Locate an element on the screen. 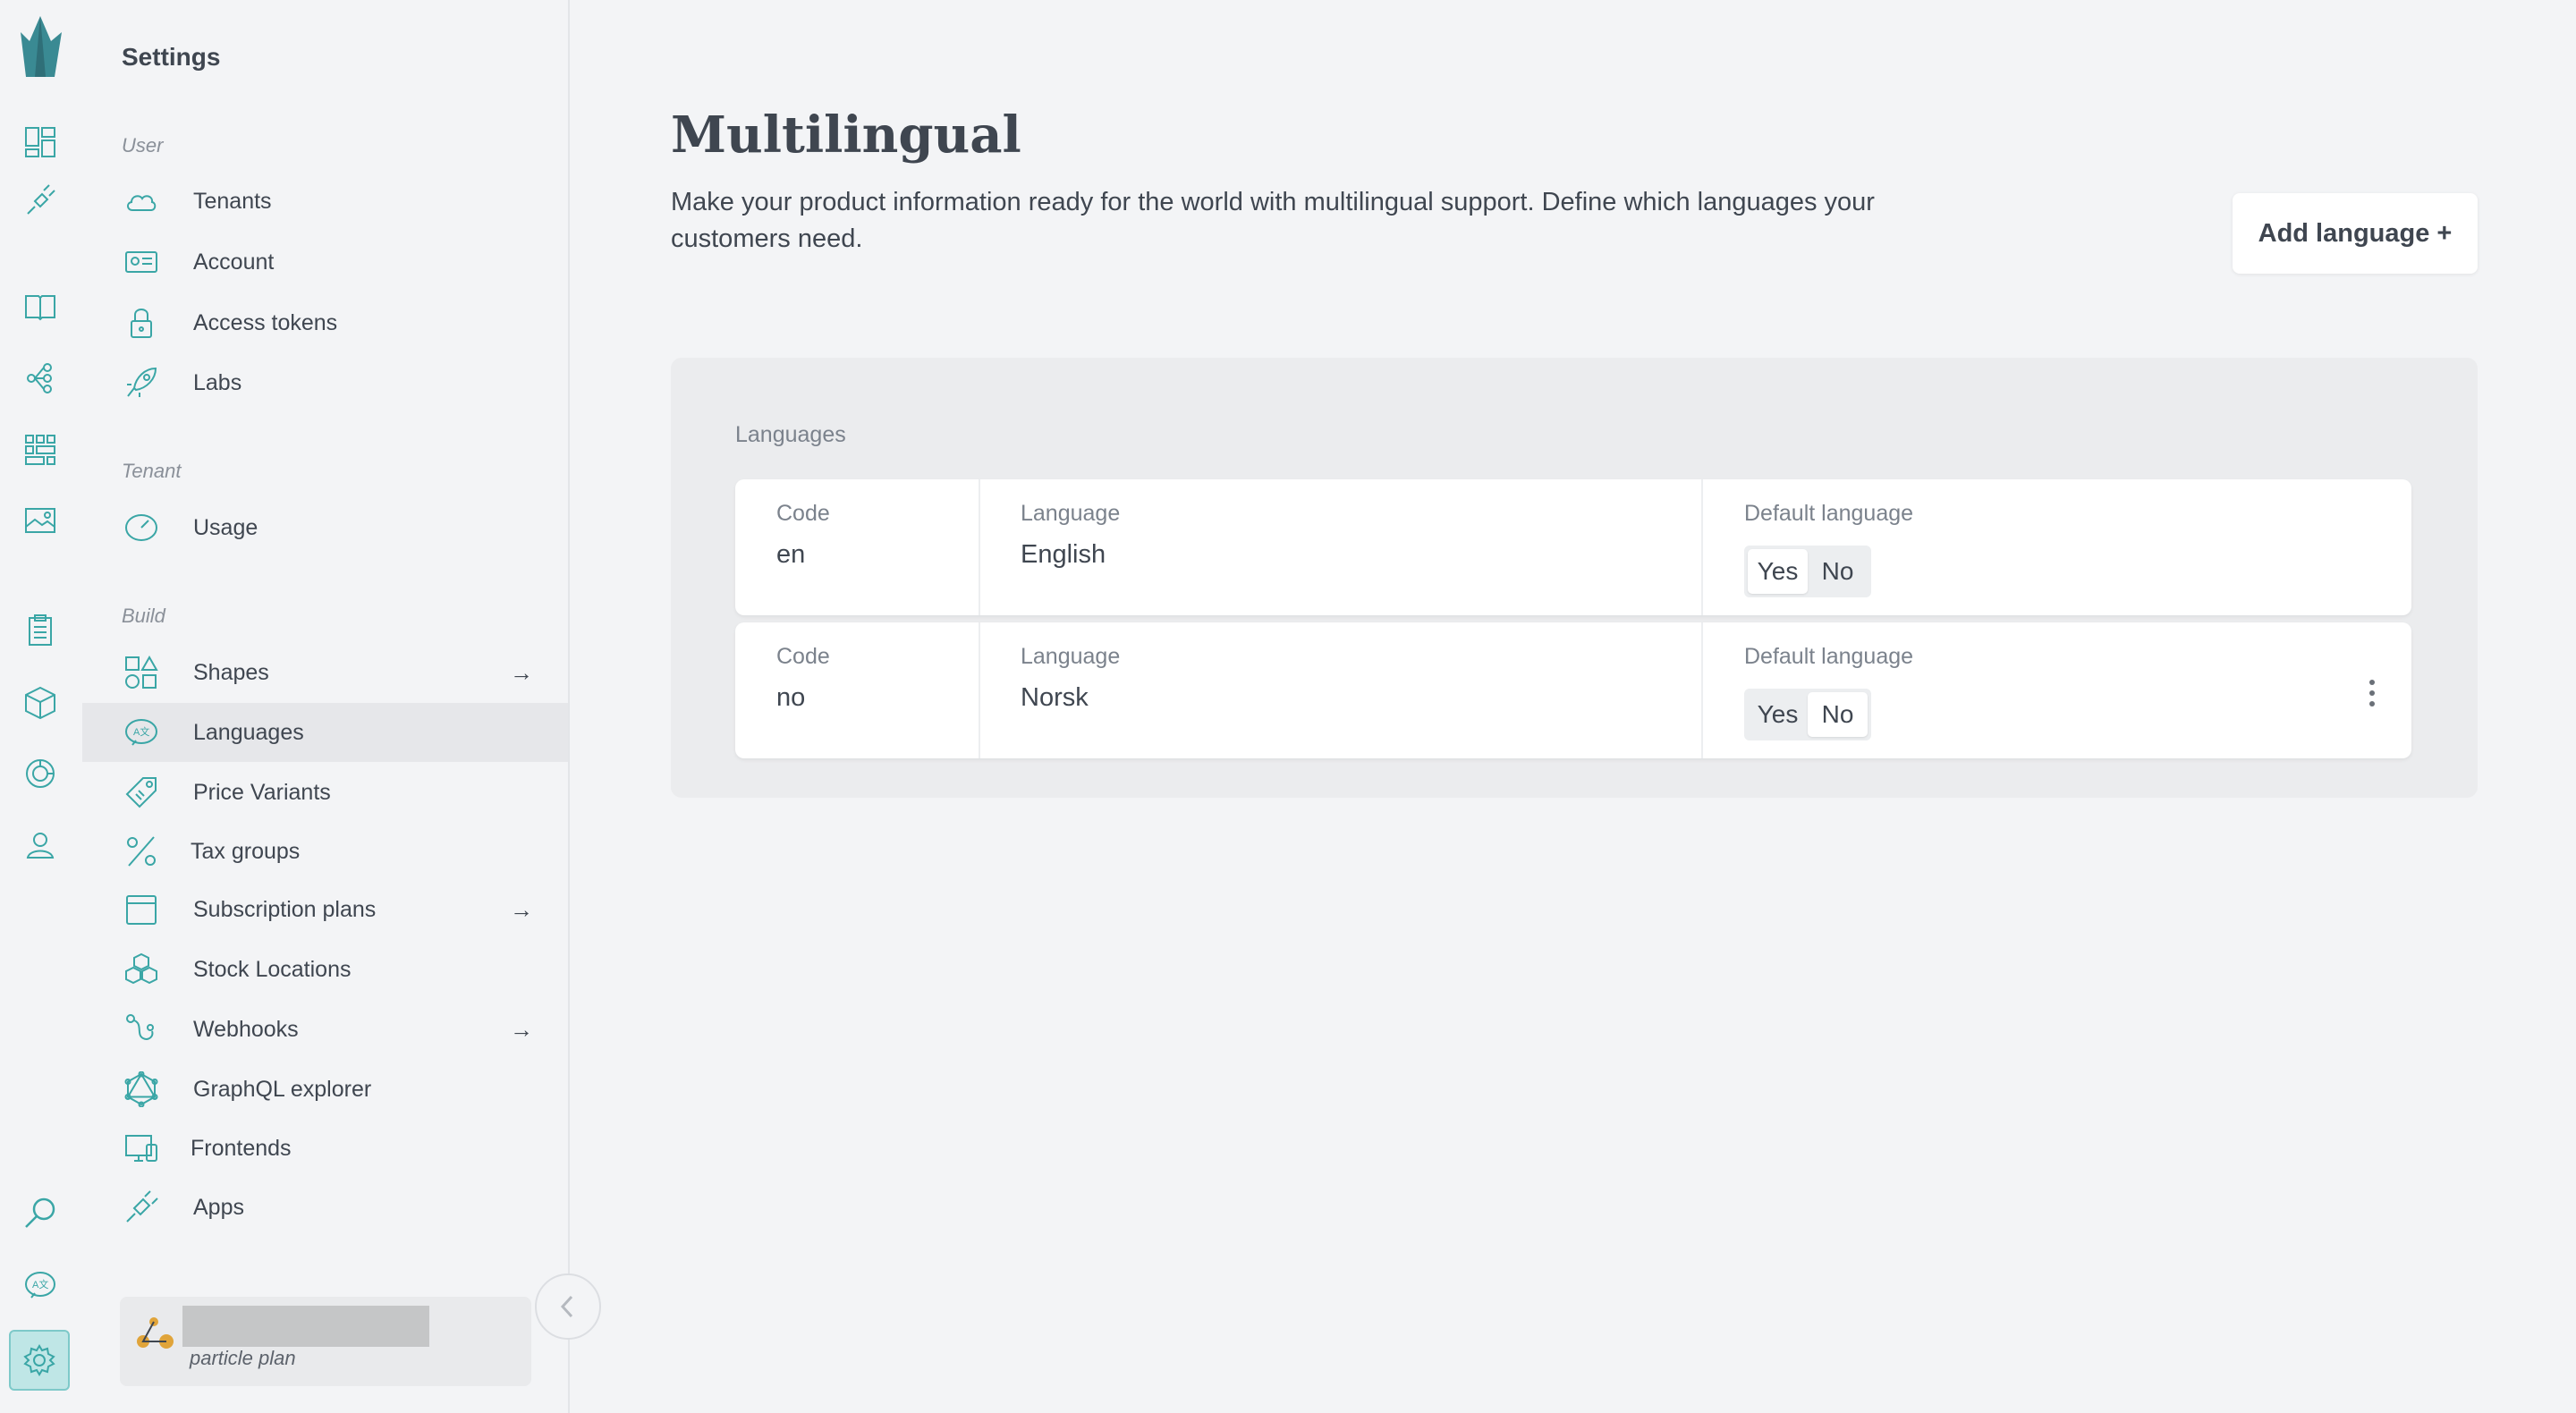  collapse-sidebar-button is located at coordinates (568, 1306).